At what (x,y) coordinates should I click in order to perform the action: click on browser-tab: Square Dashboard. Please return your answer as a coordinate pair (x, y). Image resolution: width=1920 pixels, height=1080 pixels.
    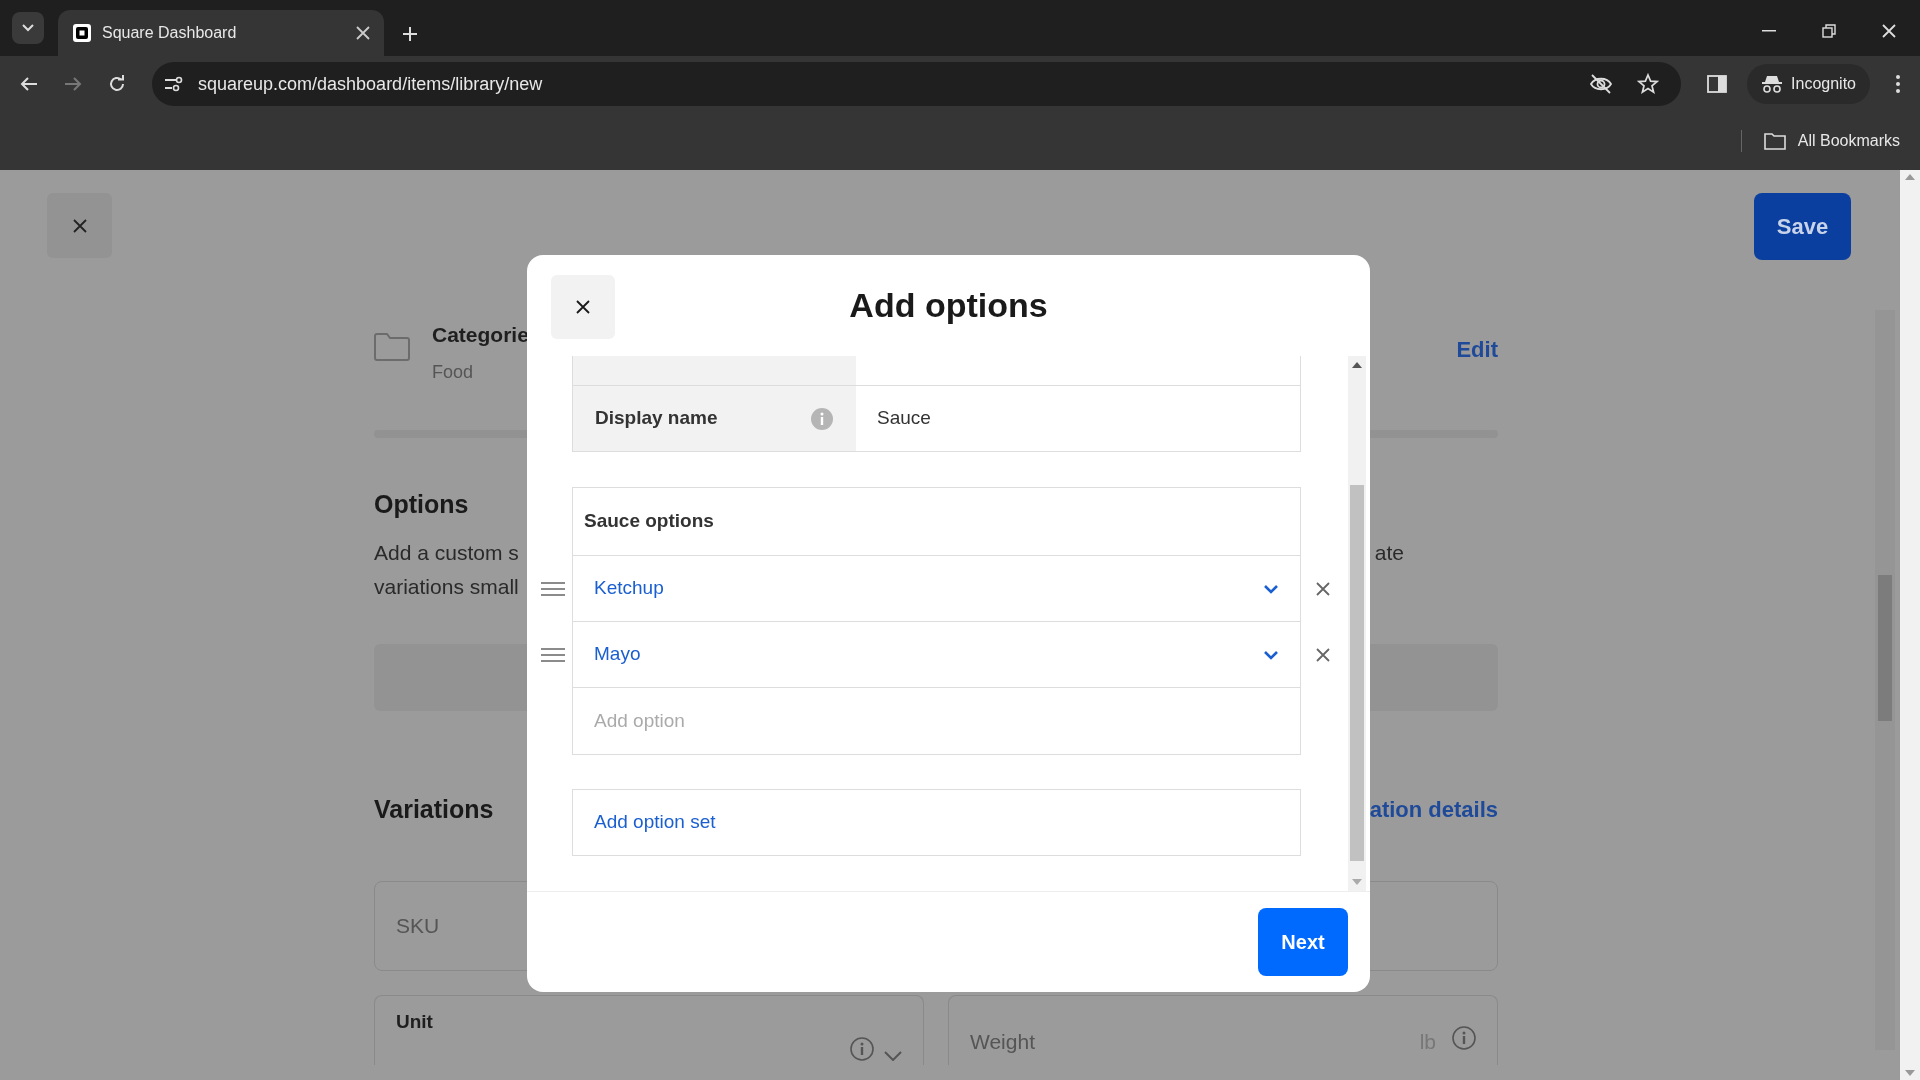
    Looking at the image, I should click on (221, 33).